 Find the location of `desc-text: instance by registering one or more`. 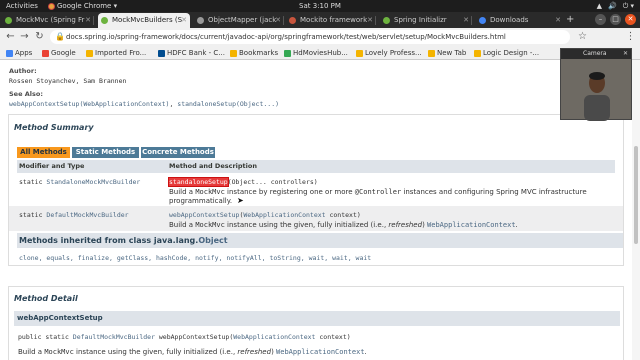

desc-text: instance by registering one or more is located at coordinates (289, 192).